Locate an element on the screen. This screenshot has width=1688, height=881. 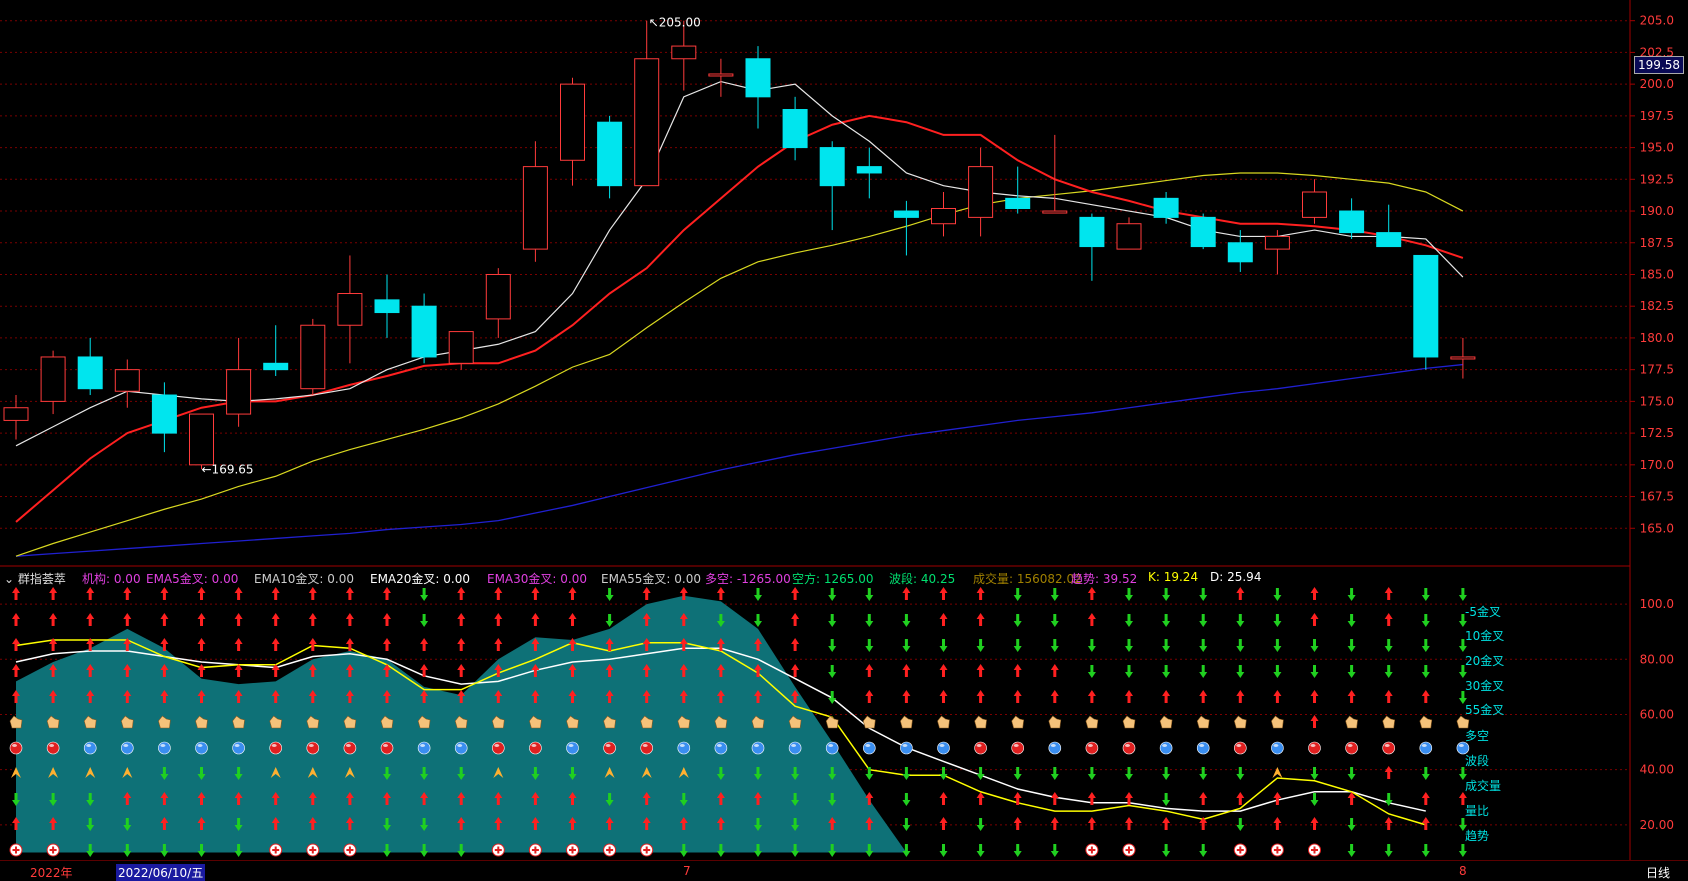
y-tick-label: 175.0 is located at coordinates (1657, 401).